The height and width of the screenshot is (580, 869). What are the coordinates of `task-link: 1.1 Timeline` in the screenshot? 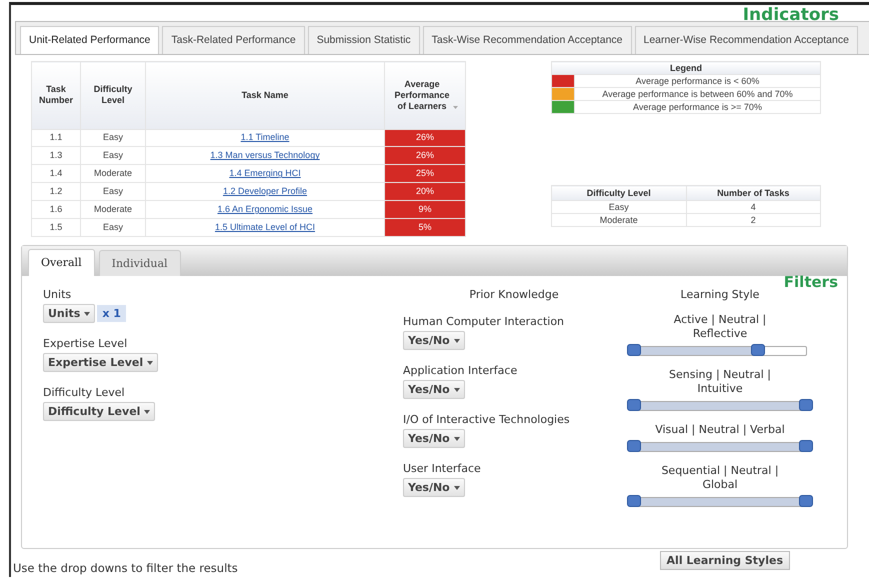 It's located at (265, 137).